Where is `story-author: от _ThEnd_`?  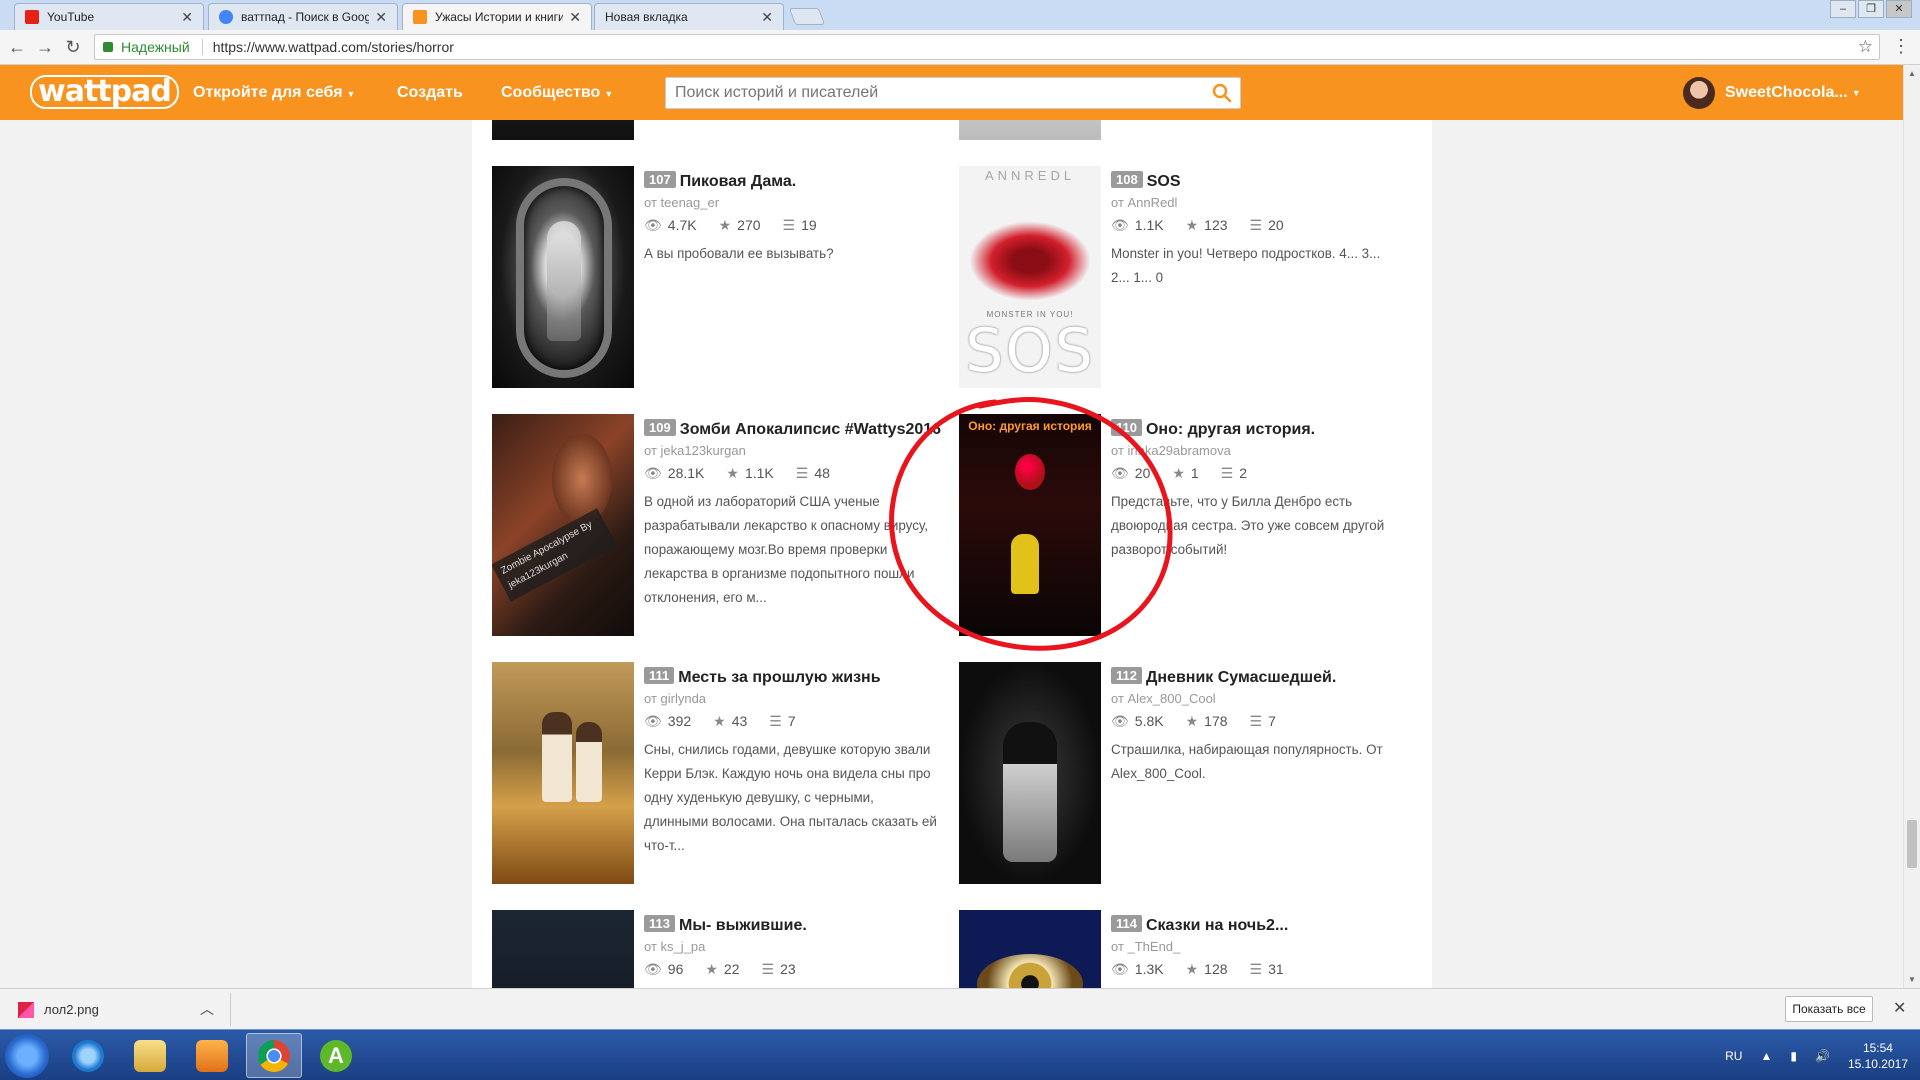
story-author: от _ThEnd_ is located at coordinates (1261, 946).